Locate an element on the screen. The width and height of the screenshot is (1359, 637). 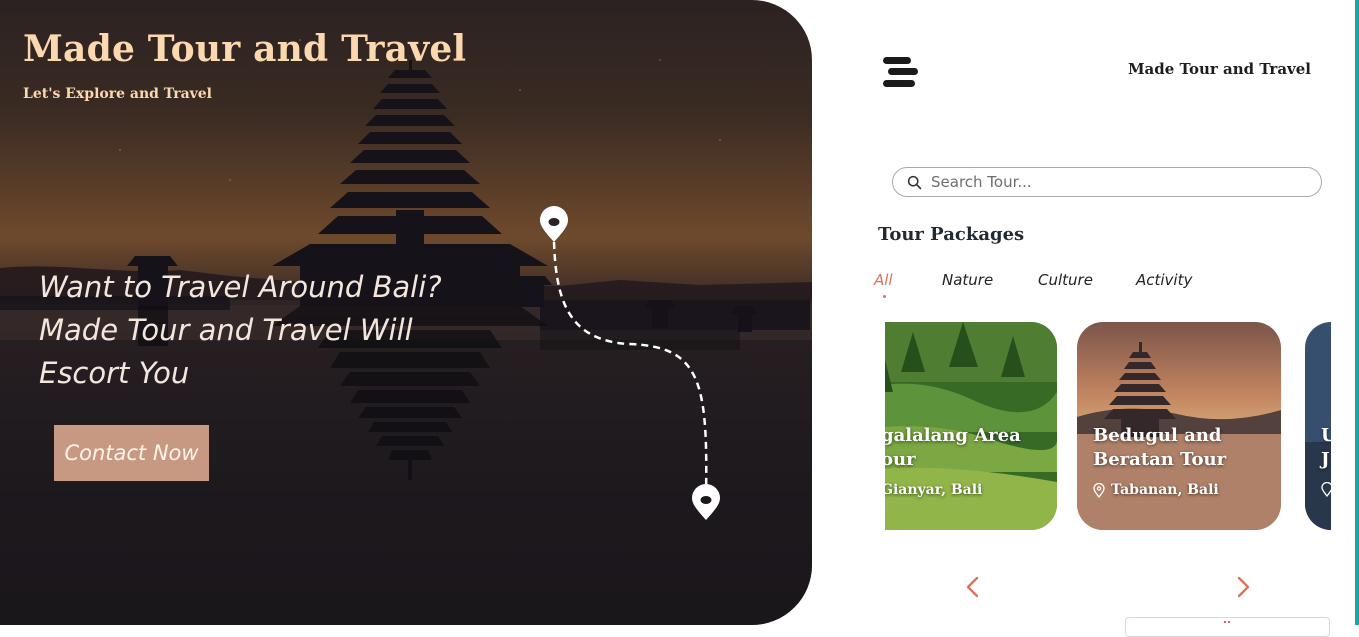
hero-title: Made Tour and Travel is located at coordinates (245, 49).